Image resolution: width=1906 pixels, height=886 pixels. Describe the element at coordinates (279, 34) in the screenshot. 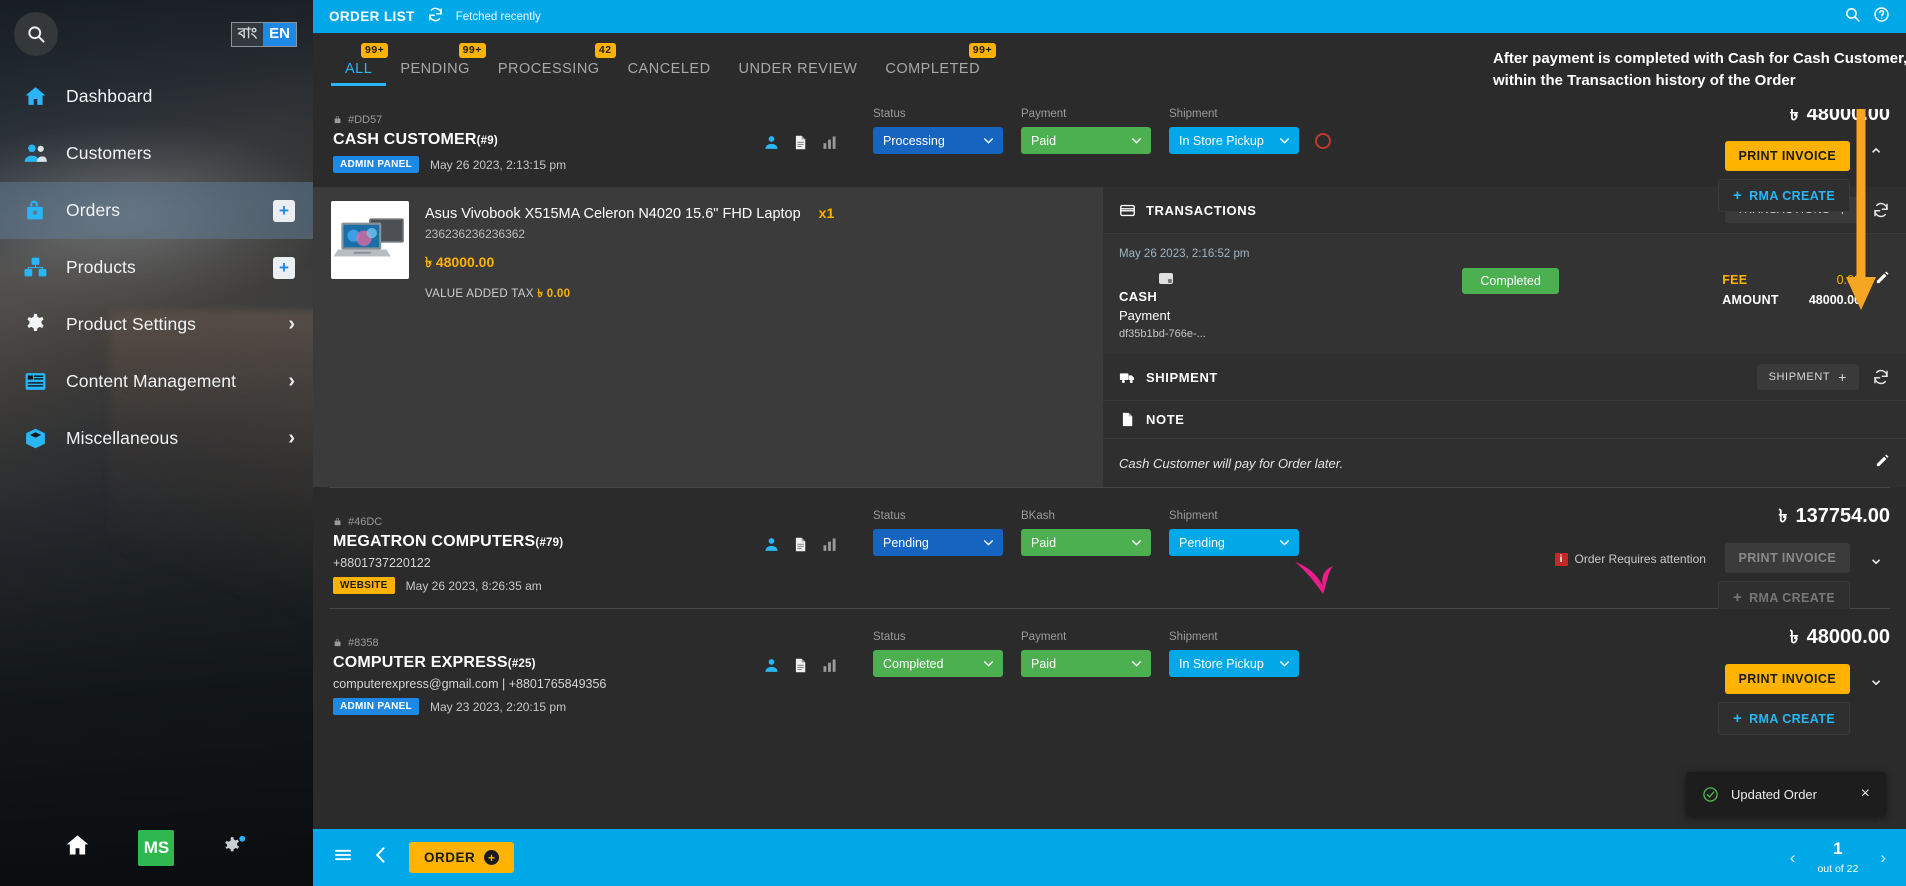

I see `language-option-en: EN` at that location.